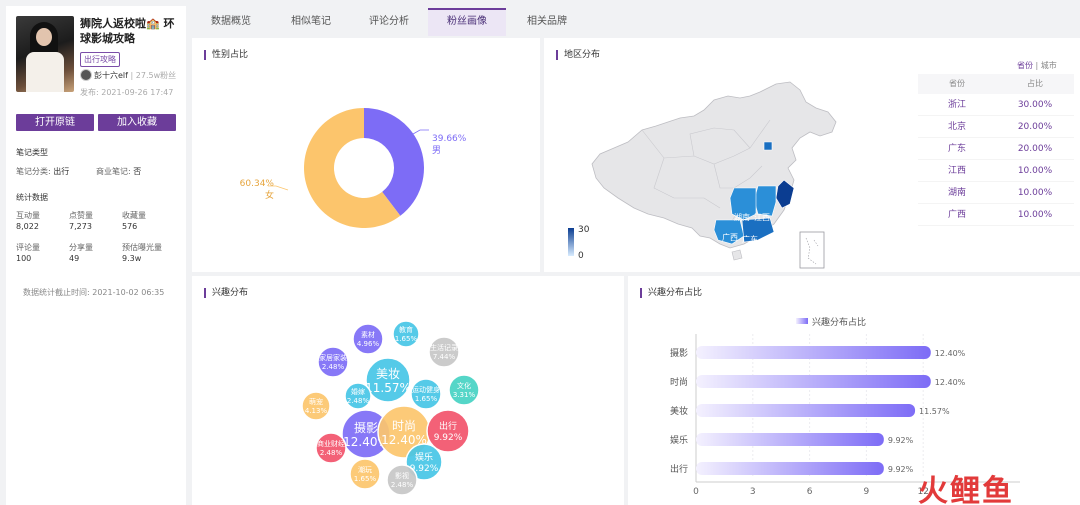  Describe the element at coordinates (547, 22) in the screenshot. I see `tab-related-brands: 相关品牌` at that location.